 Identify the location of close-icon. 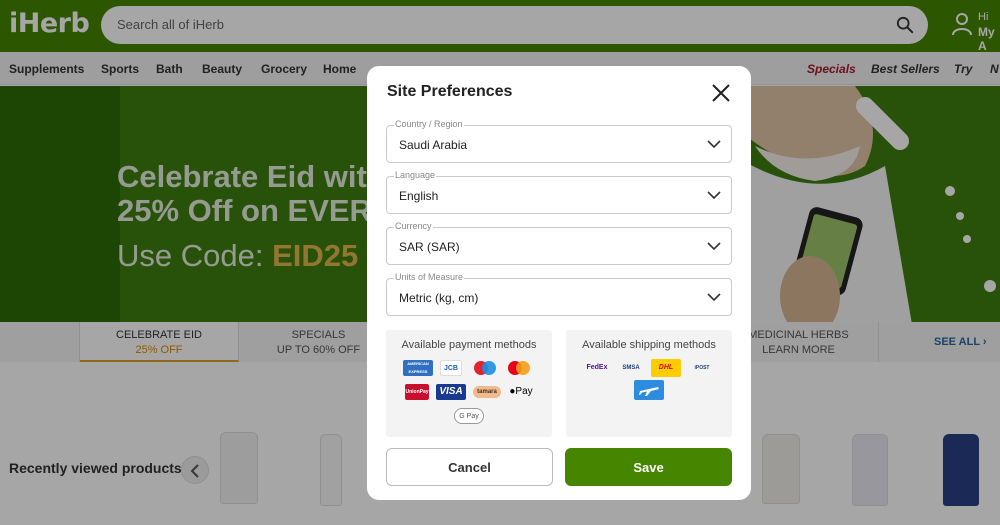
(721, 93).